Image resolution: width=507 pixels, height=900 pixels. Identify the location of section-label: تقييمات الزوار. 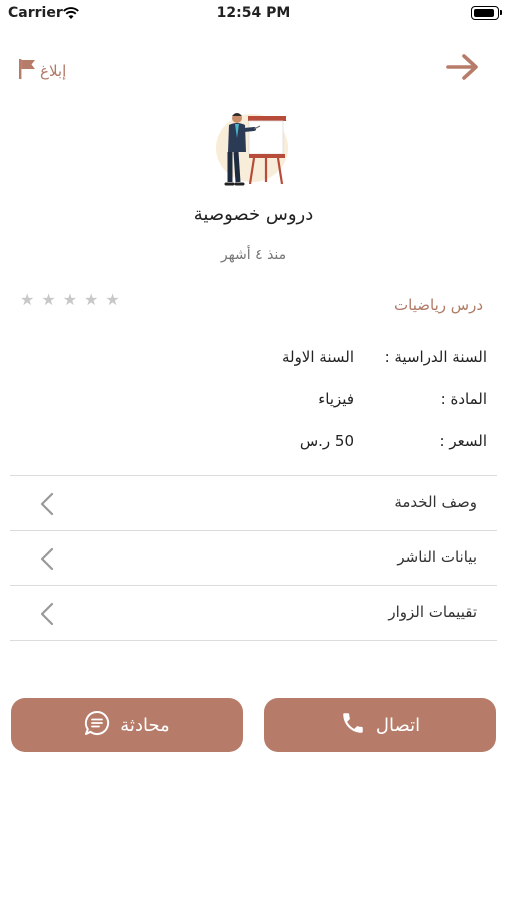
(432, 612).